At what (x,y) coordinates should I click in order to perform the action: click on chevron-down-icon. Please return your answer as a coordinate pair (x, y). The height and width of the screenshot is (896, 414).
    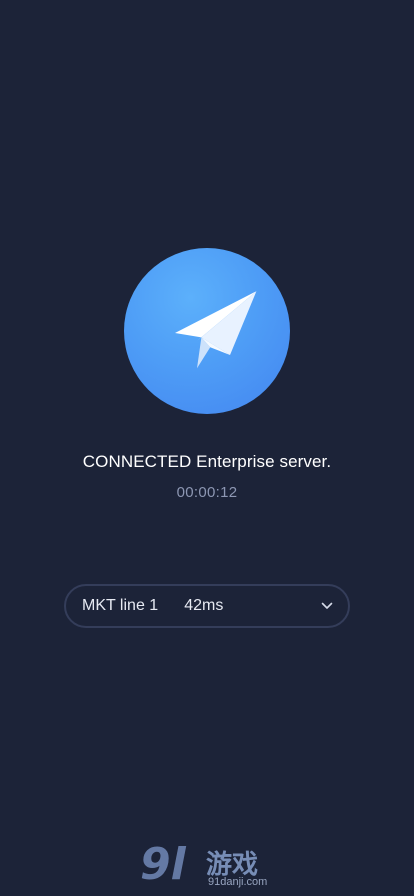
    Looking at the image, I should click on (327, 606).